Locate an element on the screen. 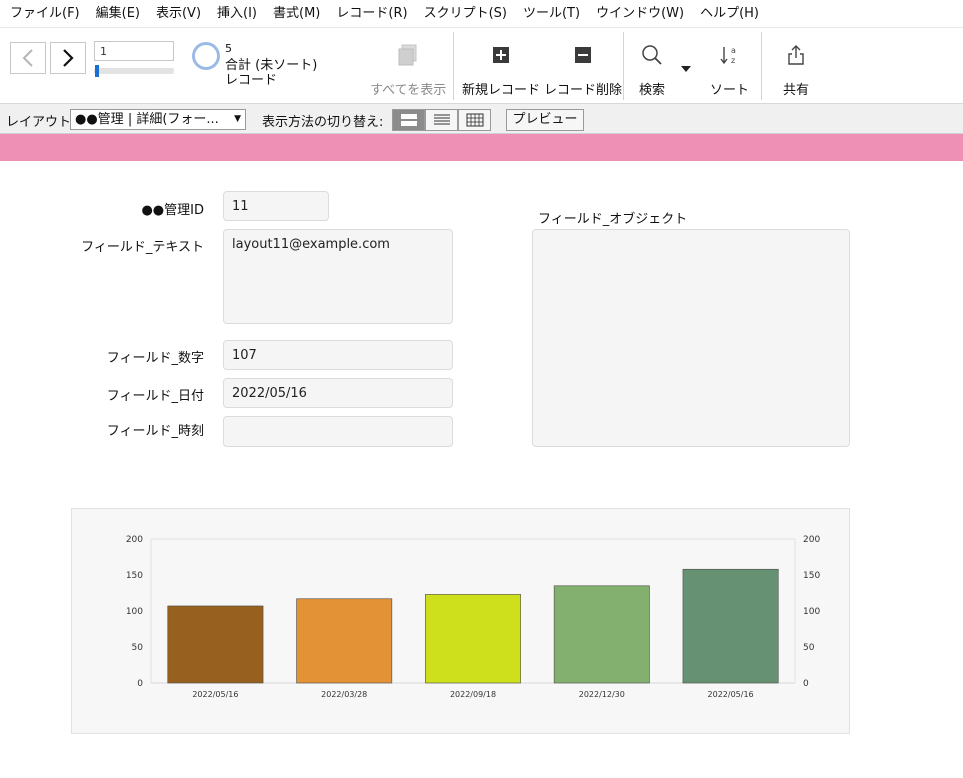  y-tick-label-right: 200 is located at coordinates (811, 540).